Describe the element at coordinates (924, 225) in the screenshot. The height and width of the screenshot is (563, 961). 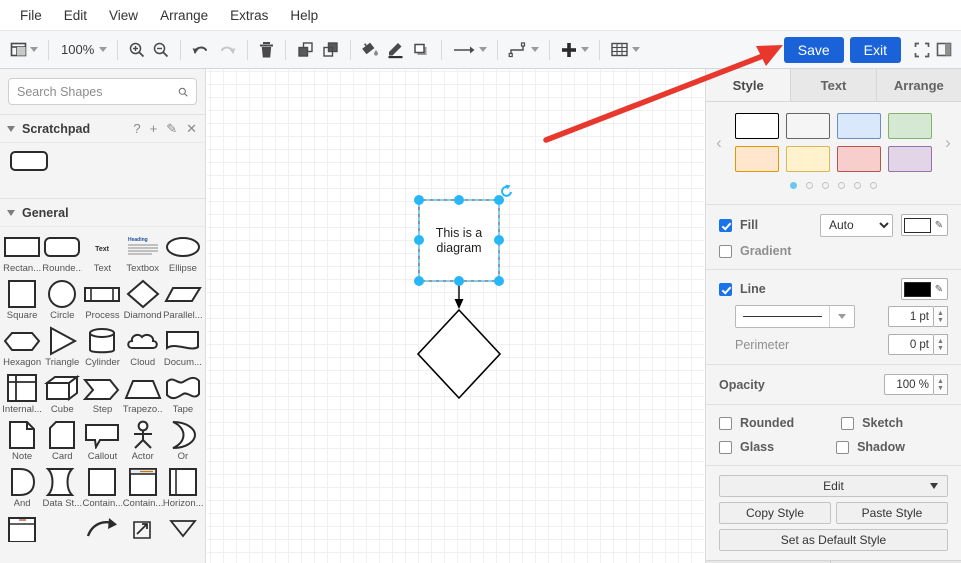
I see `fill-color-button: ✎` at that location.